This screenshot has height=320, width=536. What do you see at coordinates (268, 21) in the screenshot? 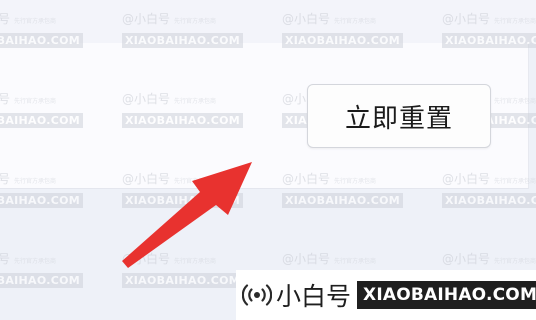
I see `top-panel-strip` at bounding box center [268, 21].